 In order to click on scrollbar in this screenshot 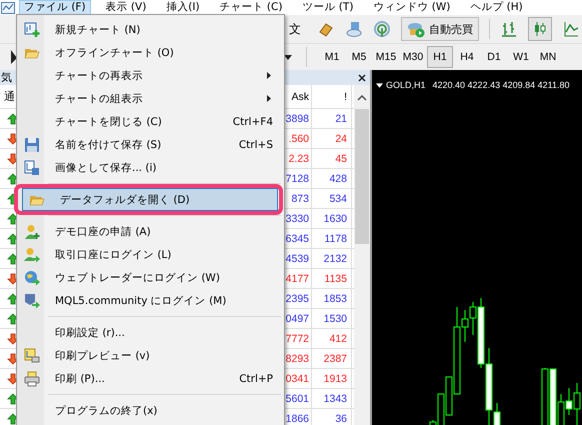, I will do `click(362, 255)`.